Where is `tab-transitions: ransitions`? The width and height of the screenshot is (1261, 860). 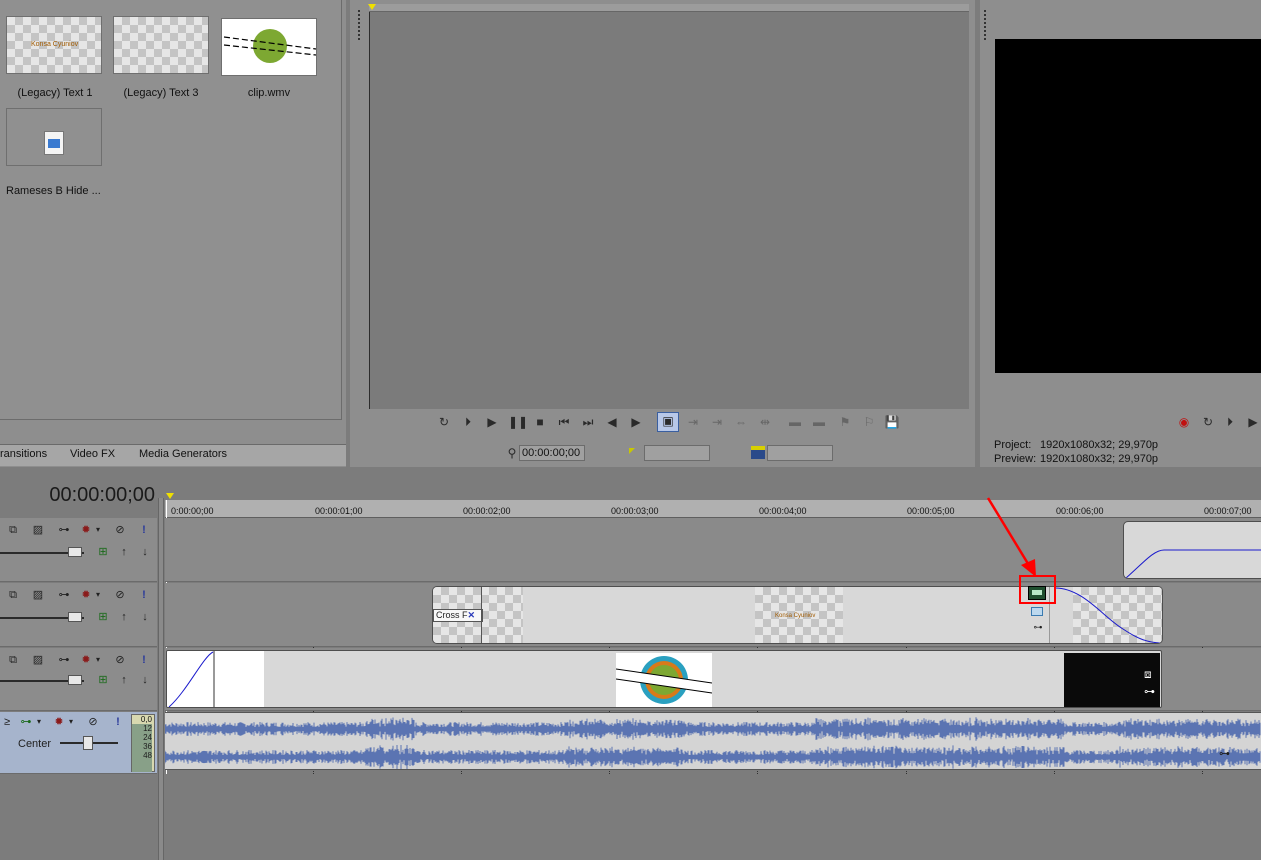
tab-transitions: ransitions is located at coordinates (23, 454).